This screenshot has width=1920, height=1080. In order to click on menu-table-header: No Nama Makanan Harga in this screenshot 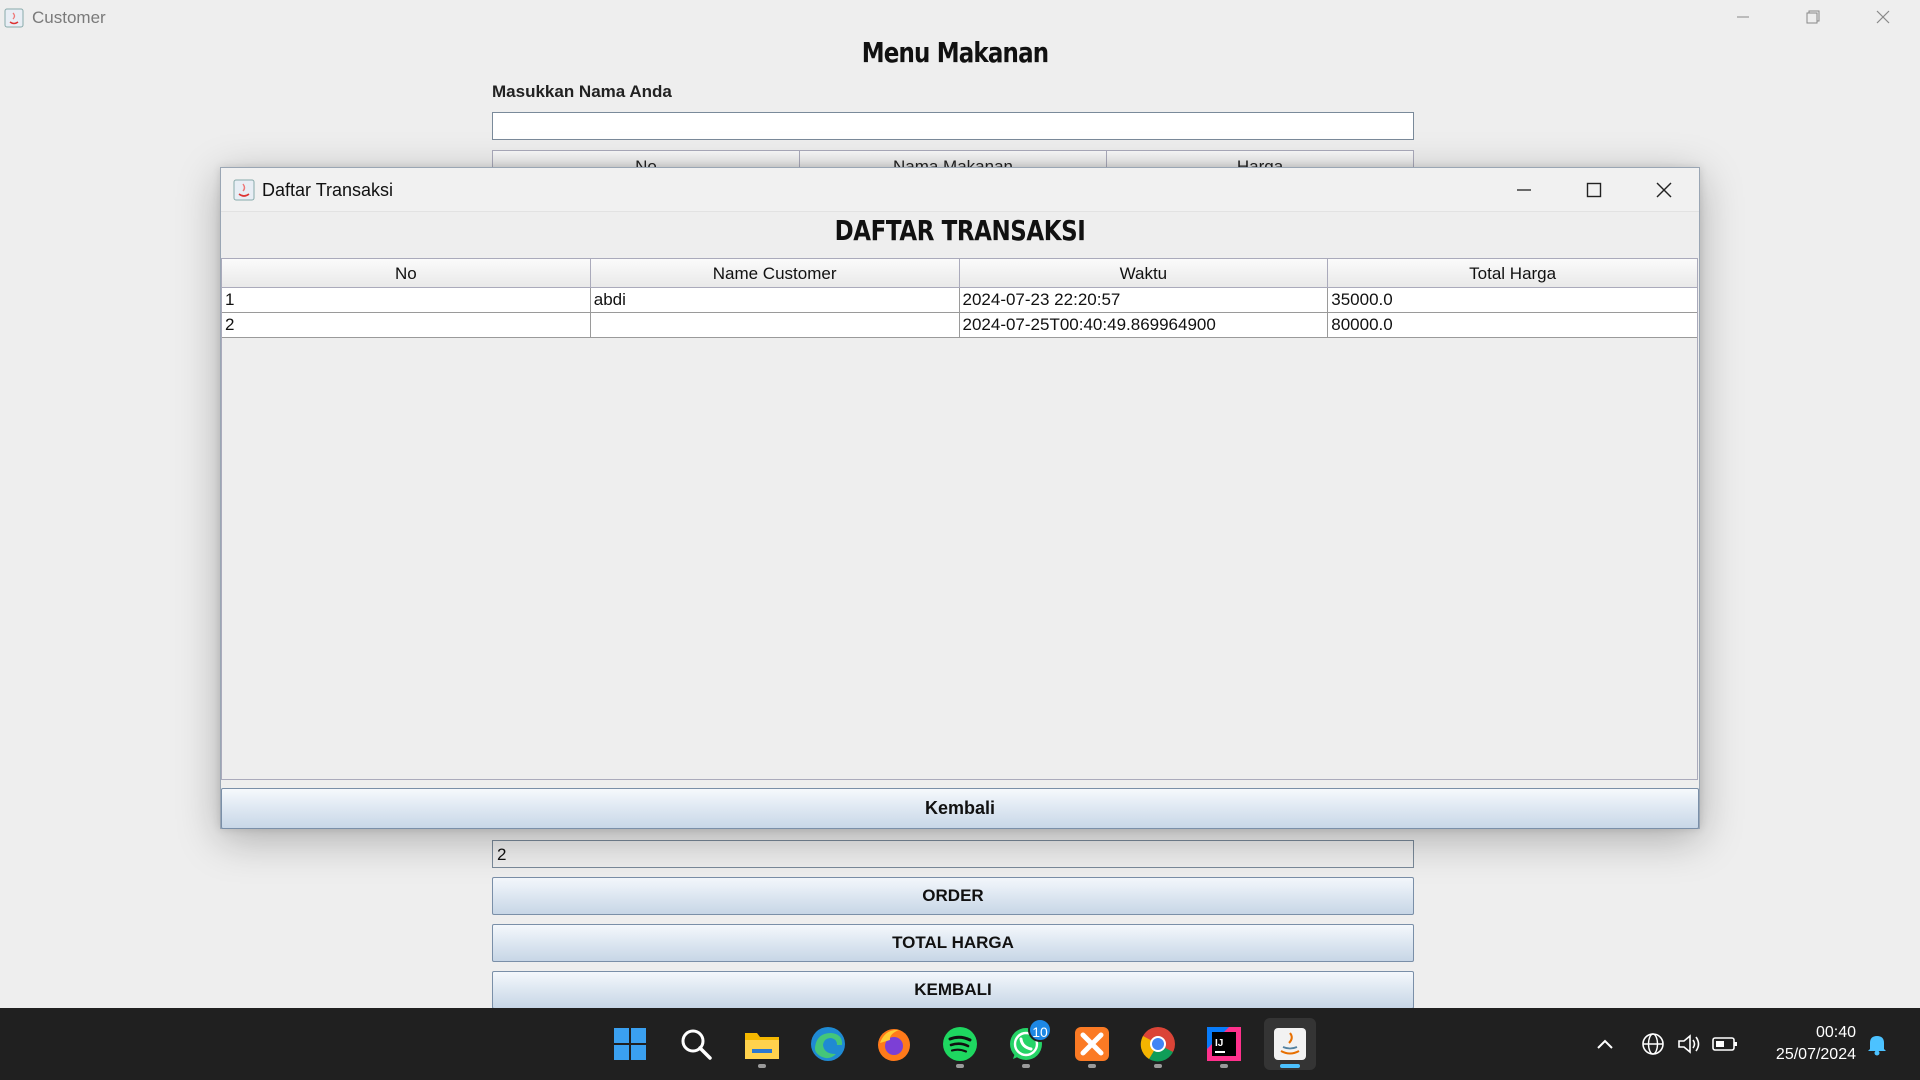, I will do `click(953, 159)`.